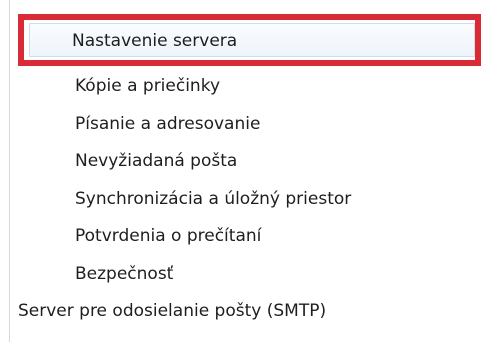 The width and height of the screenshot is (481, 342). Describe the element at coordinates (156, 161) in the screenshot. I see `tree-item-label: Nevyžiadaná pošta` at that location.